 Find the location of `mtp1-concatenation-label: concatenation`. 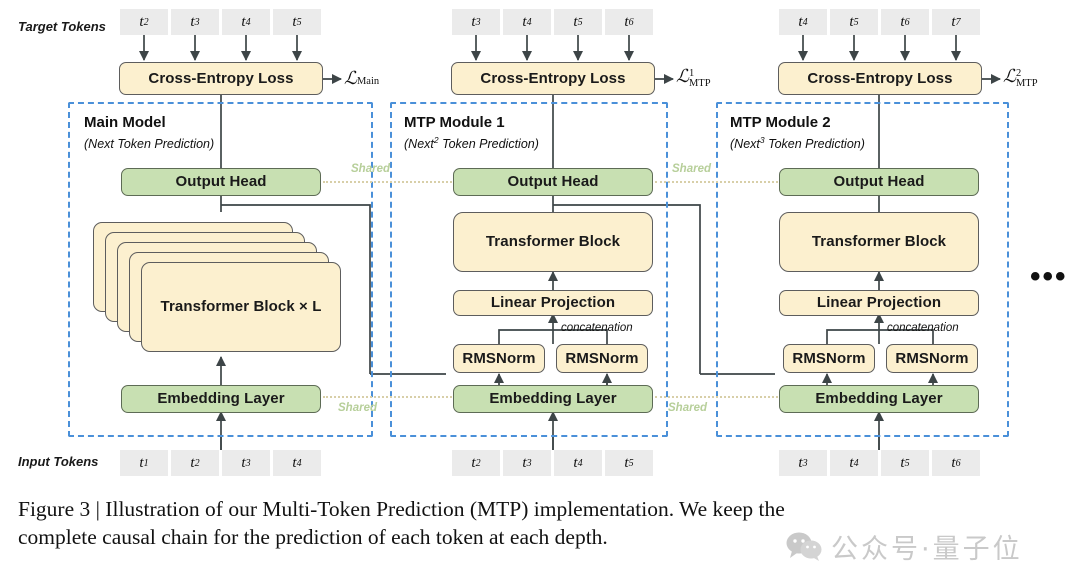

mtp1-concatenation-label: concatenation is located at coordinates (597, 328).